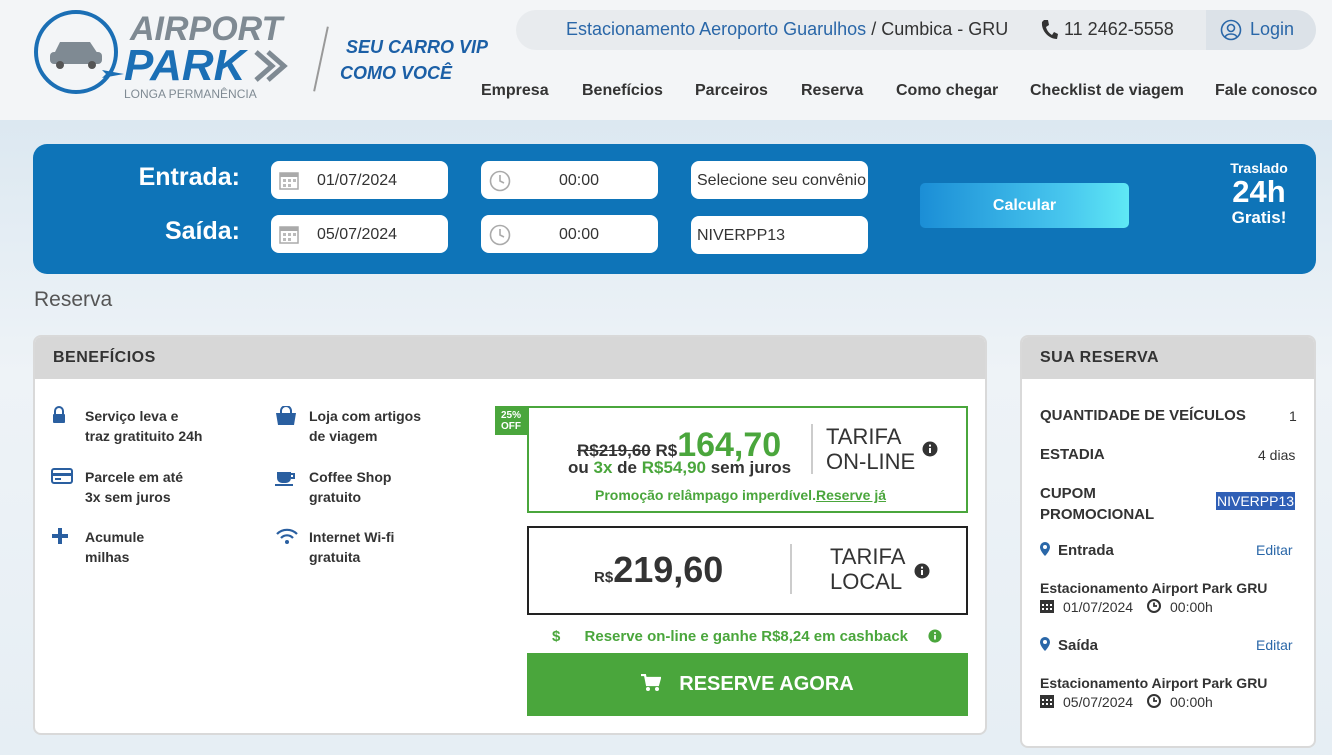  What do you see at coordinates (1231, 30) in the screenshot?
I see `user-icon` at bounding box center [1231, 30].